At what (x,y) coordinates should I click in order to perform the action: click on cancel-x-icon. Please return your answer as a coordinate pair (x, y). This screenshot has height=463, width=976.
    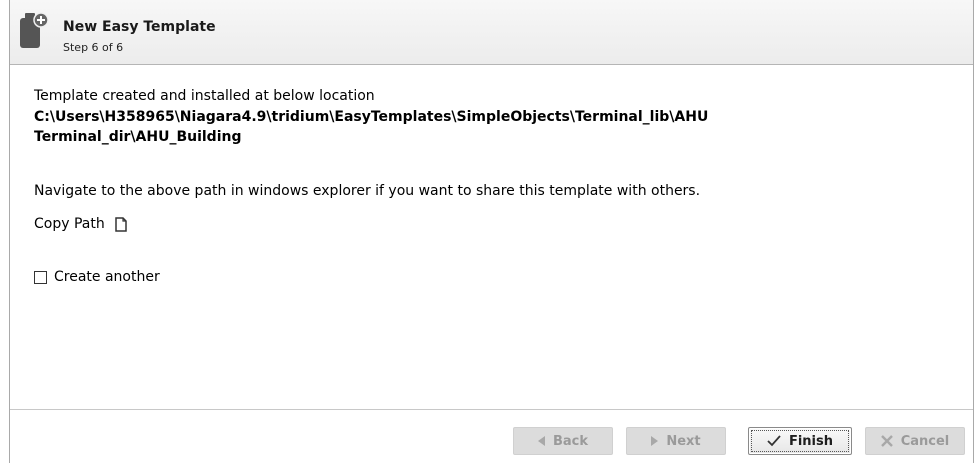
    Looking at the image, I should click on (886, 441).